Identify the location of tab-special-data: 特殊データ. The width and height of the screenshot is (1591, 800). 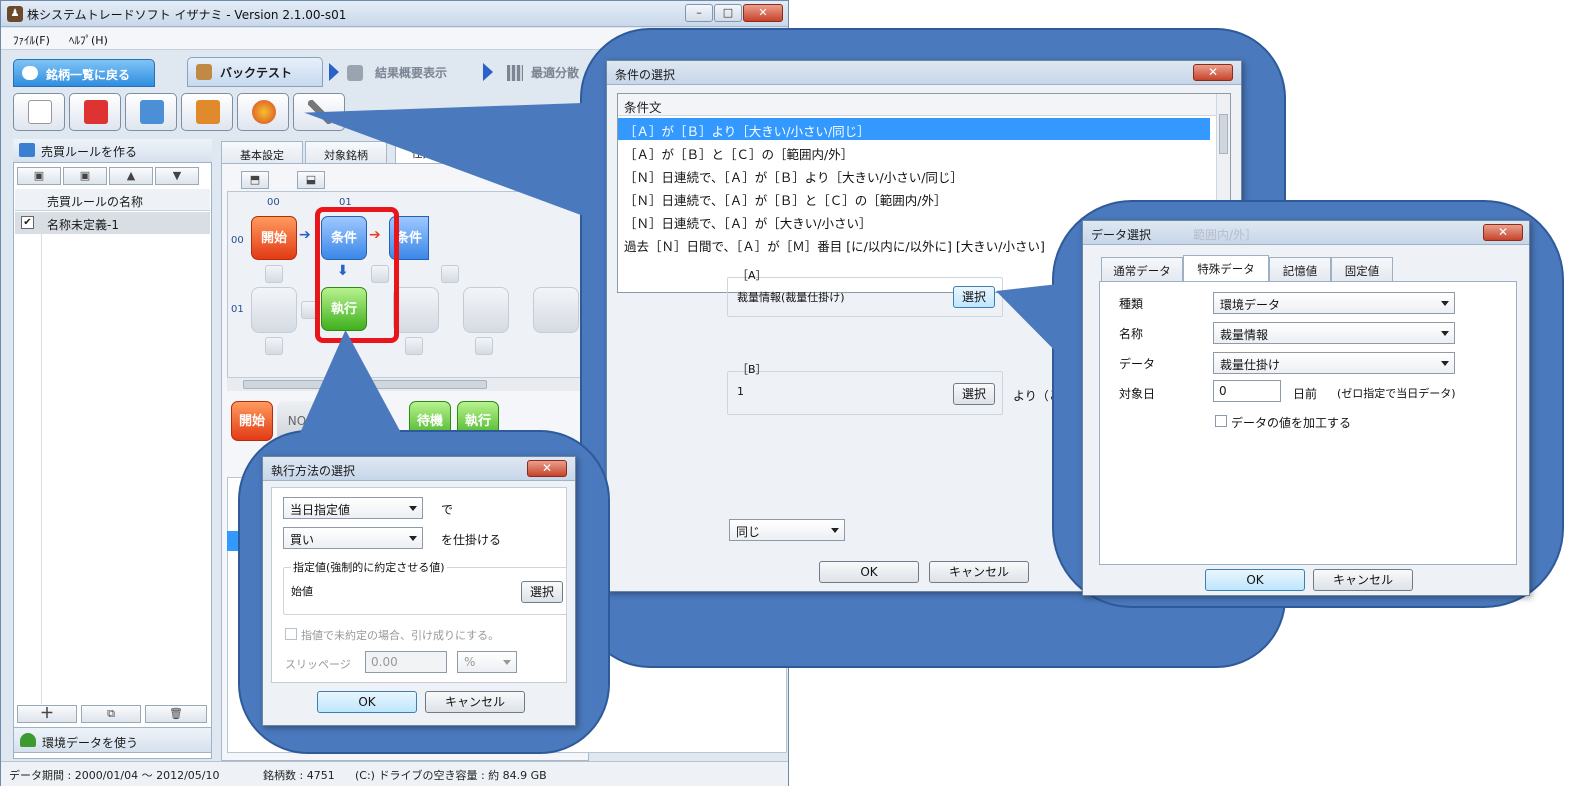
(1226, 268).